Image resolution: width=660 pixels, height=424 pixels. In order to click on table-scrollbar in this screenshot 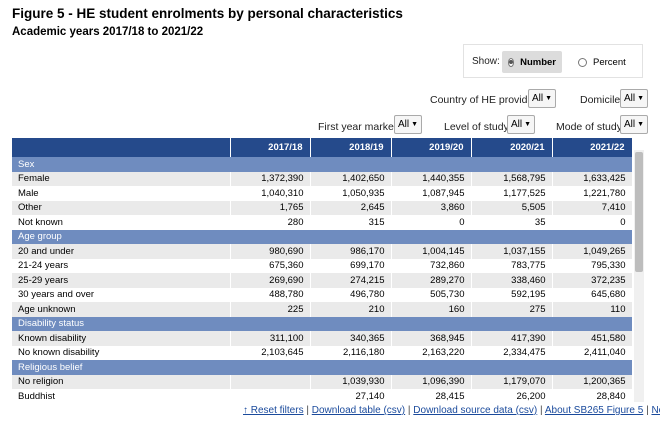, I will do `click(639, 276)`.